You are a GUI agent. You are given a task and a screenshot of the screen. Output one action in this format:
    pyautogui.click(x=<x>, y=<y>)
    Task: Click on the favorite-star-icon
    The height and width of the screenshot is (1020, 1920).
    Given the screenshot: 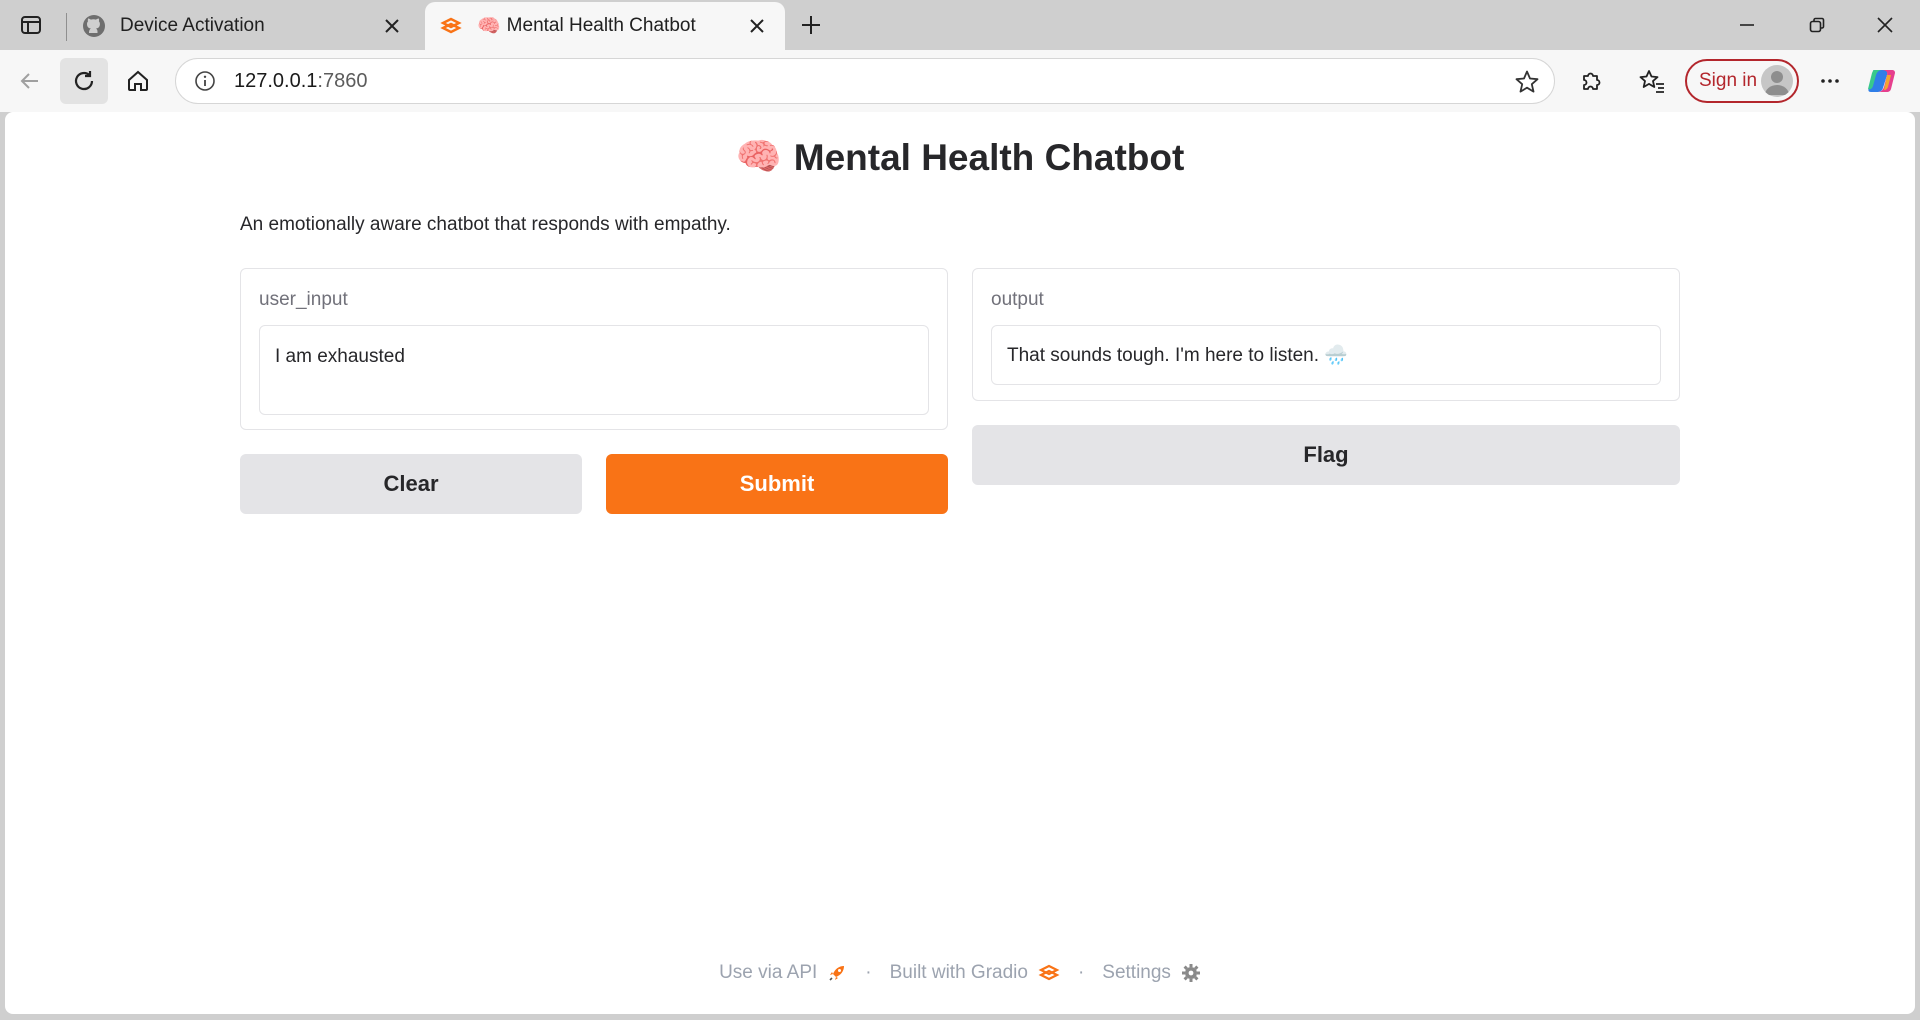 What is the action you would take?
    pyautogui.click(x=1527, y=84)
    